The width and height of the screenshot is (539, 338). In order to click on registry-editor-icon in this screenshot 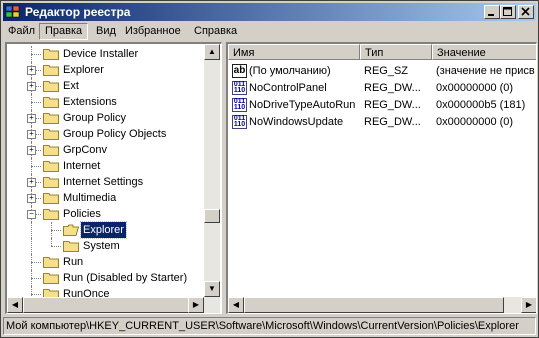, I will do `click(12, 11)`.